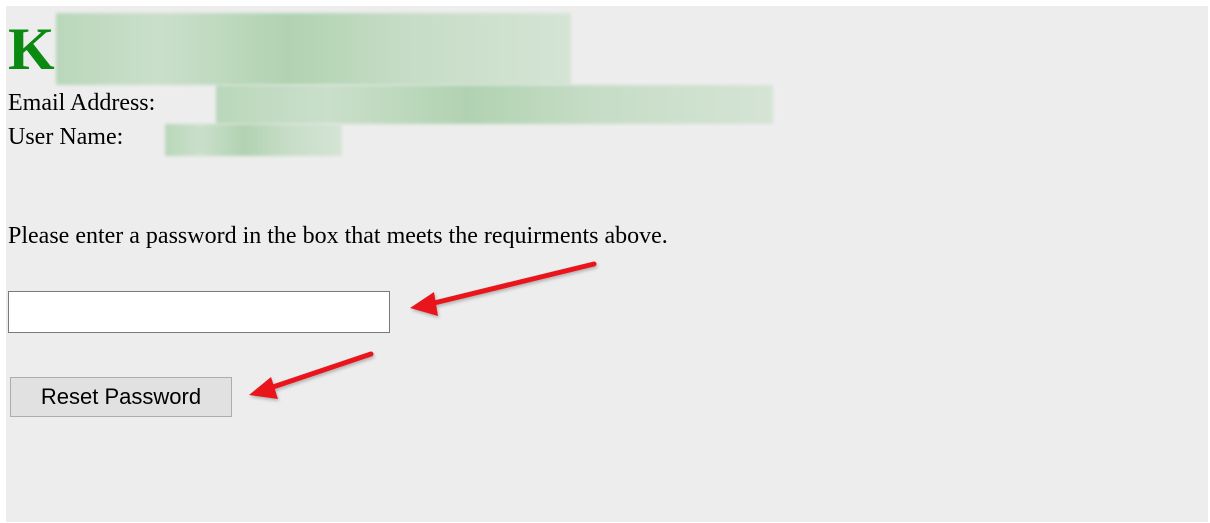 This screenshot has width=1210, height=523. I want to click on password-input, so click(199, 312).